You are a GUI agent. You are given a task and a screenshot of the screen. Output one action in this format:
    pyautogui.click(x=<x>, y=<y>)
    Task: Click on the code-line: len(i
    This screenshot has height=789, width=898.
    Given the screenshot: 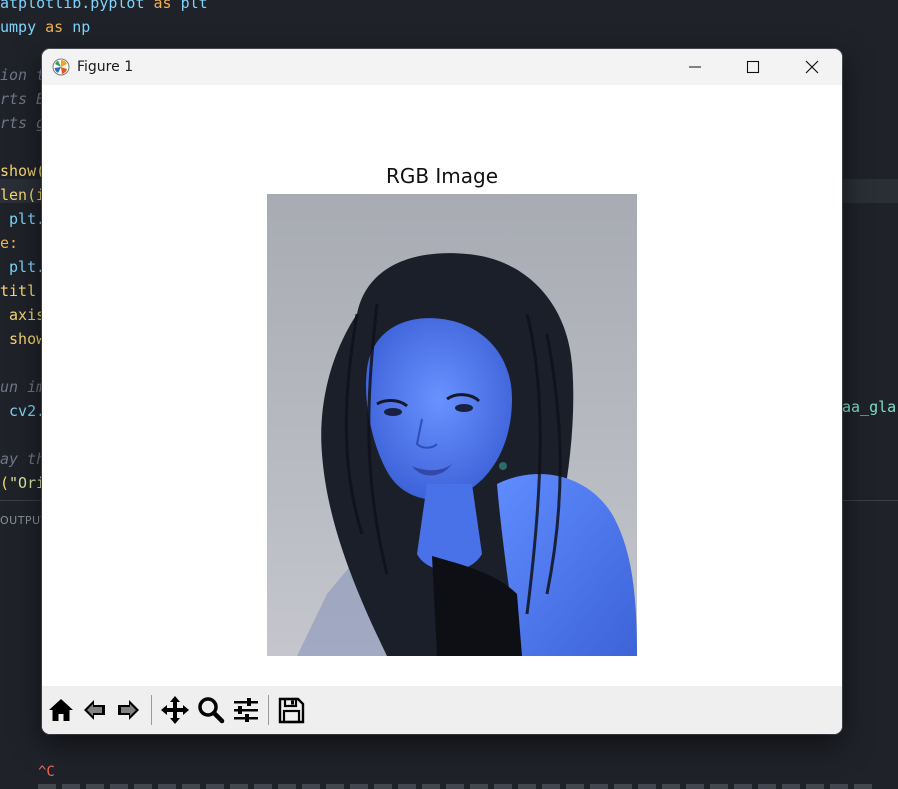 What is the action you would take?
    pyautogui.click(x=22, y=195)
    